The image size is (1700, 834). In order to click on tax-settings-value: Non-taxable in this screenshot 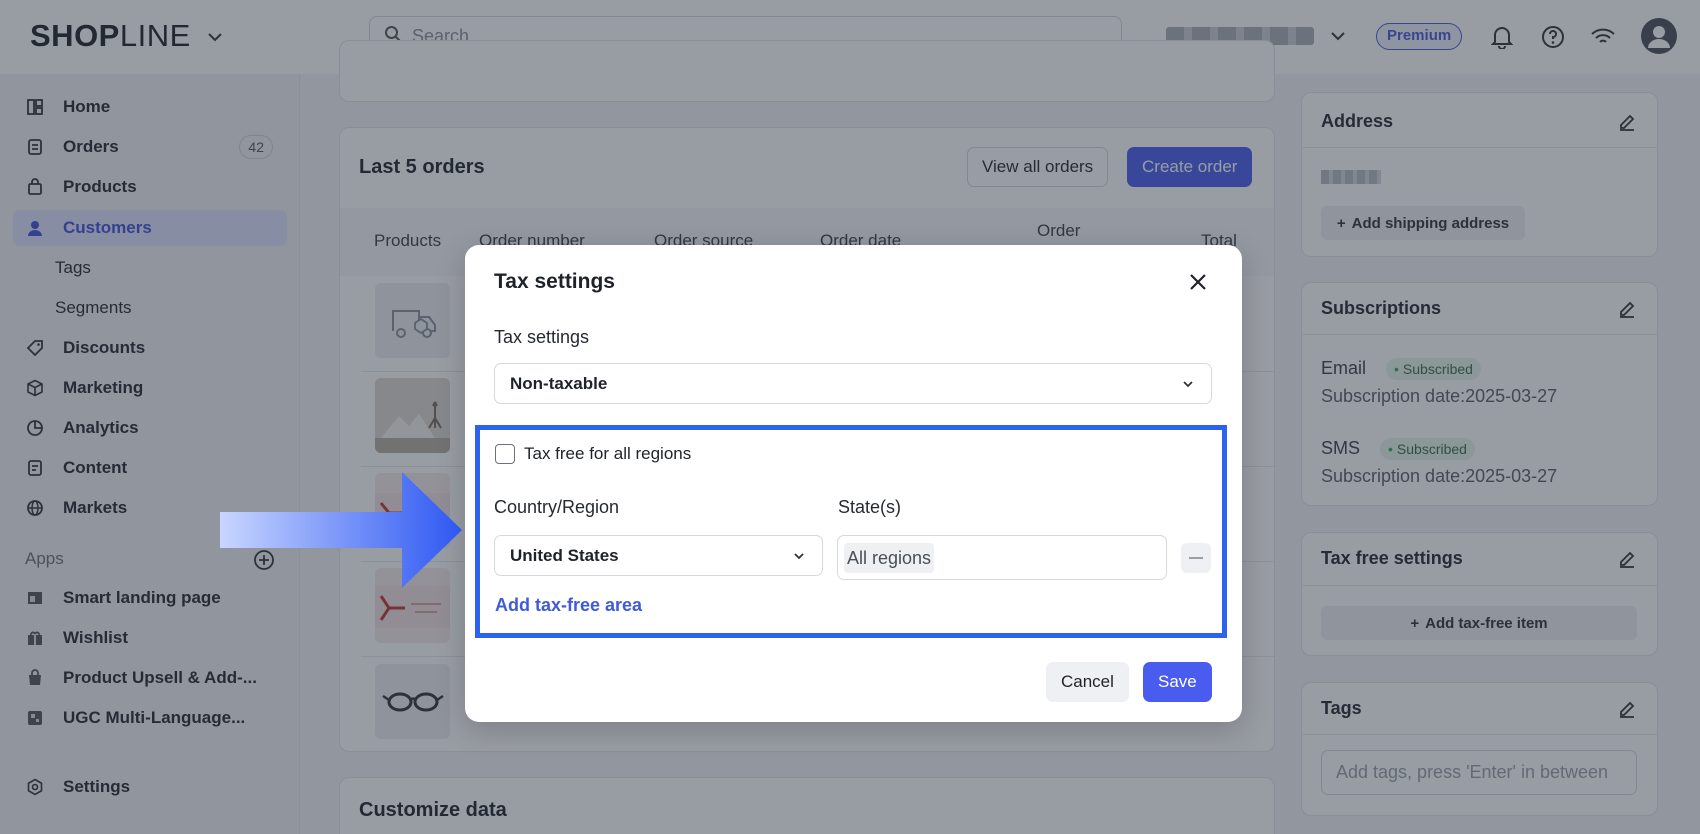, I will do `click(559, 383)`.